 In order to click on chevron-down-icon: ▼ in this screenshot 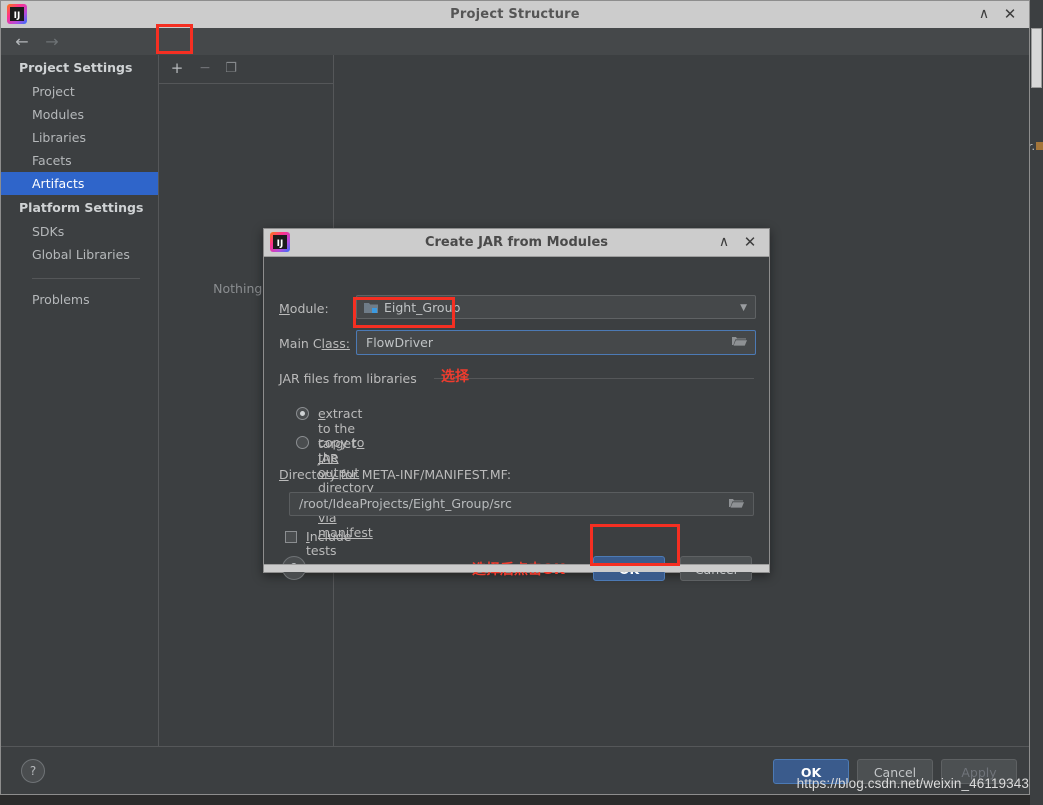, I will do `click(743, 308)`.